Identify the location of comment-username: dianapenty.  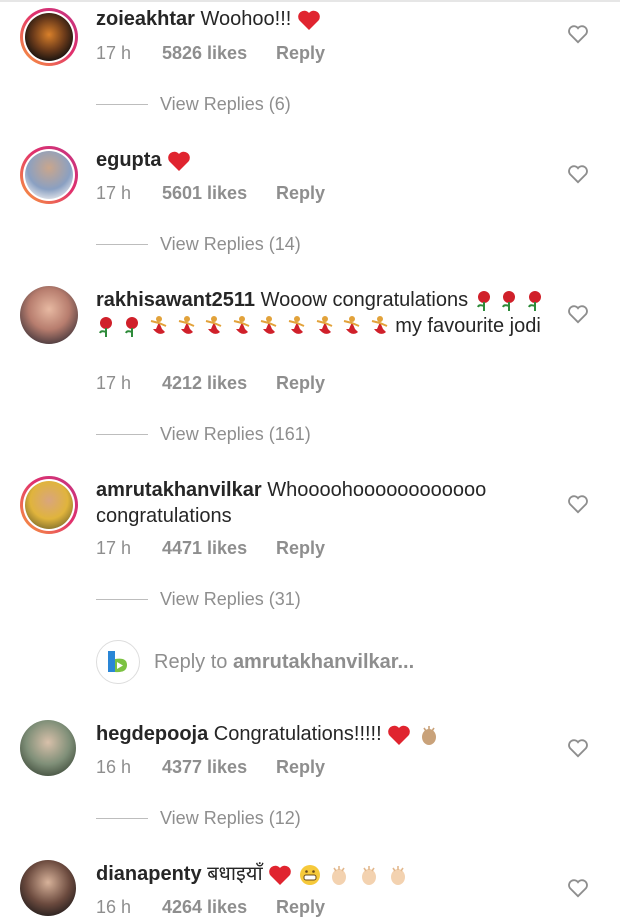
(149, 874).